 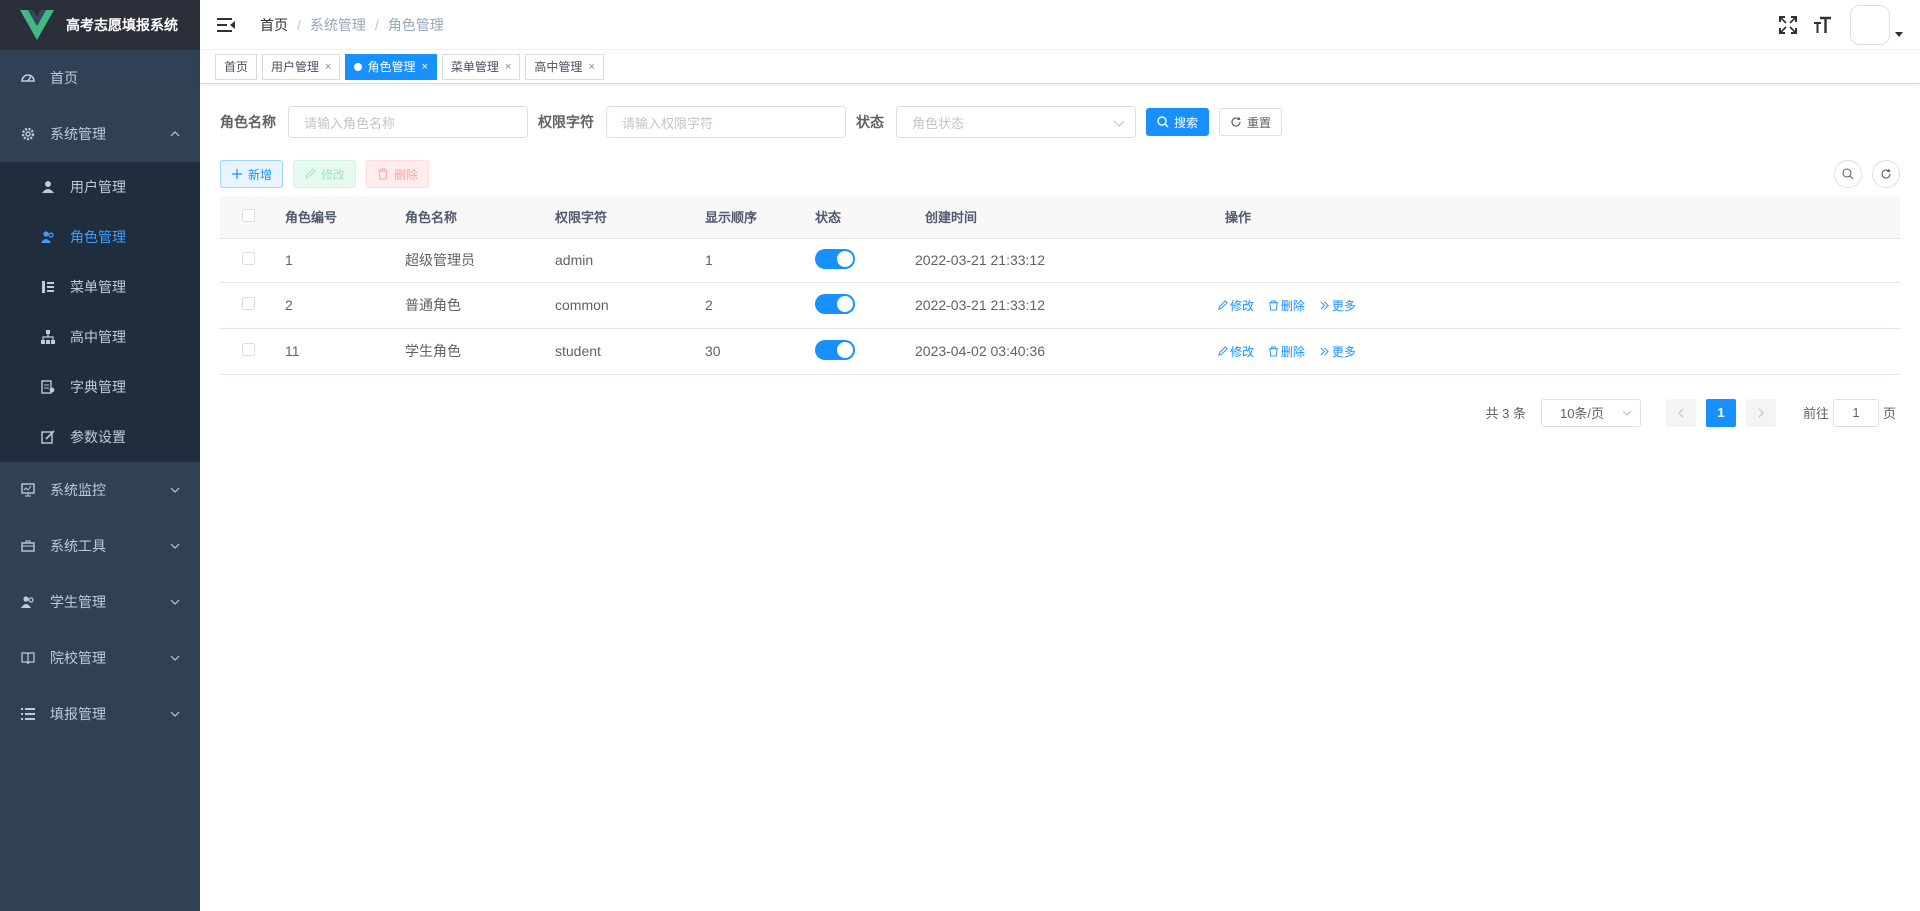 I want to click on tag-menus: 菜单管理 ×, so click(x=481, y=66).